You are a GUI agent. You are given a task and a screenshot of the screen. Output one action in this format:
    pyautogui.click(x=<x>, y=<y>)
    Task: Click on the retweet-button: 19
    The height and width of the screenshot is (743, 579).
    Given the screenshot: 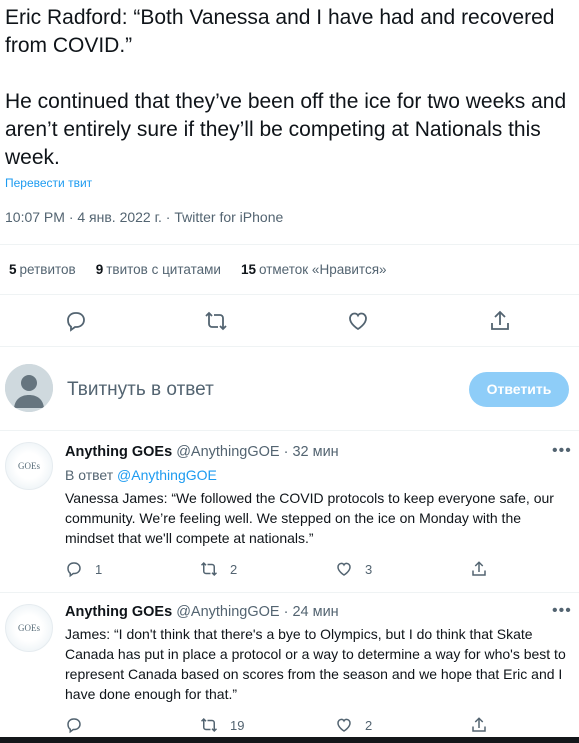 What is the action you would take?
    pyautogui.click(x=222, y=725)
    